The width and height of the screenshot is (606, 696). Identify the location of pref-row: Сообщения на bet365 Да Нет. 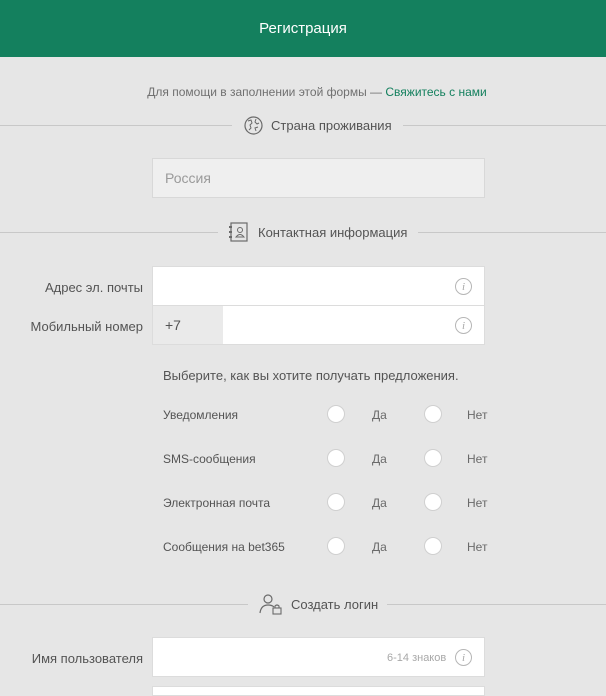
(303, 547).